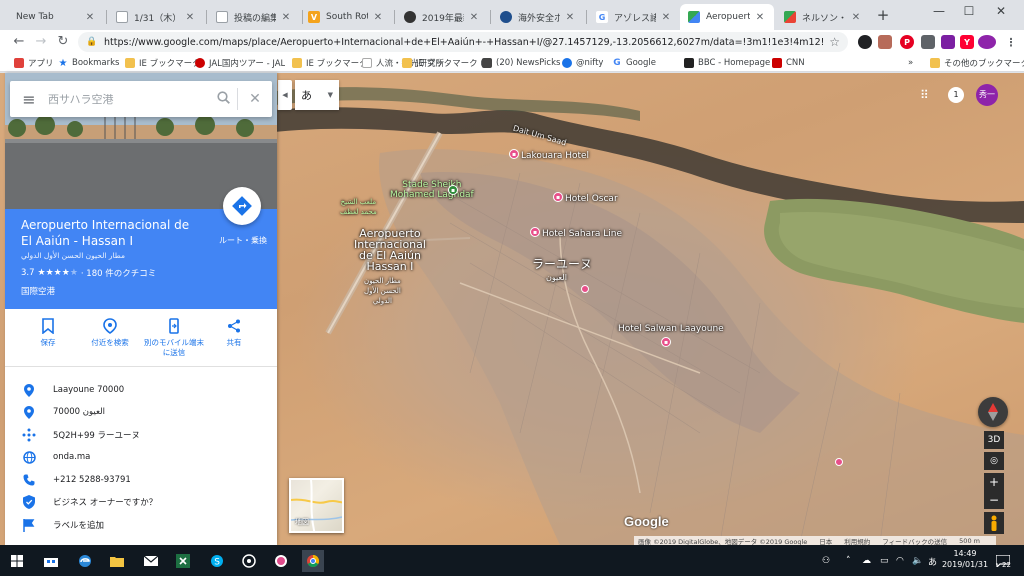  What do you see at coordinates (969, 541) in the screenshot?
I see `scale-label: 500 m` at bounding box center [969, 541].